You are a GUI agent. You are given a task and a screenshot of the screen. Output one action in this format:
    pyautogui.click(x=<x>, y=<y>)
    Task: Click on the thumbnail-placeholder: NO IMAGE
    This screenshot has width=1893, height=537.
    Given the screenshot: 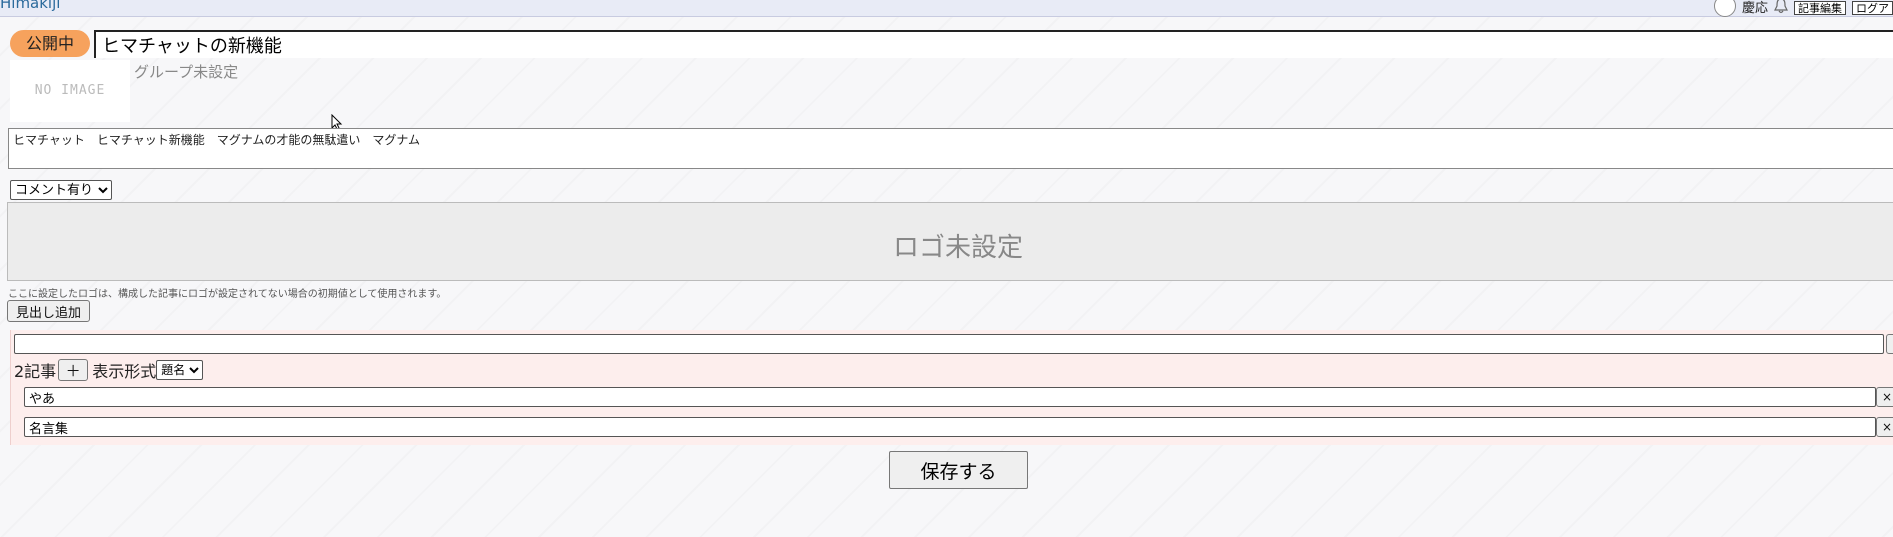 What is the action you would take?
    pyautogui.click(x=70, y=91)
    